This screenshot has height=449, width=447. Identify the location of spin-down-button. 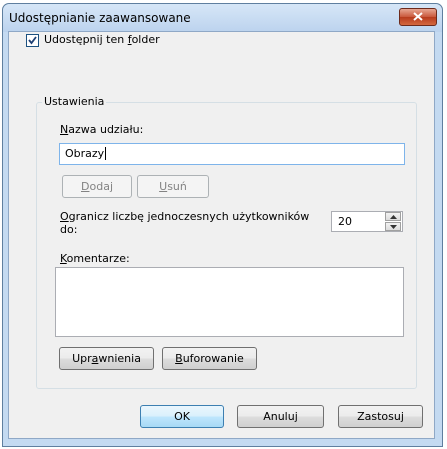
(393, 226).